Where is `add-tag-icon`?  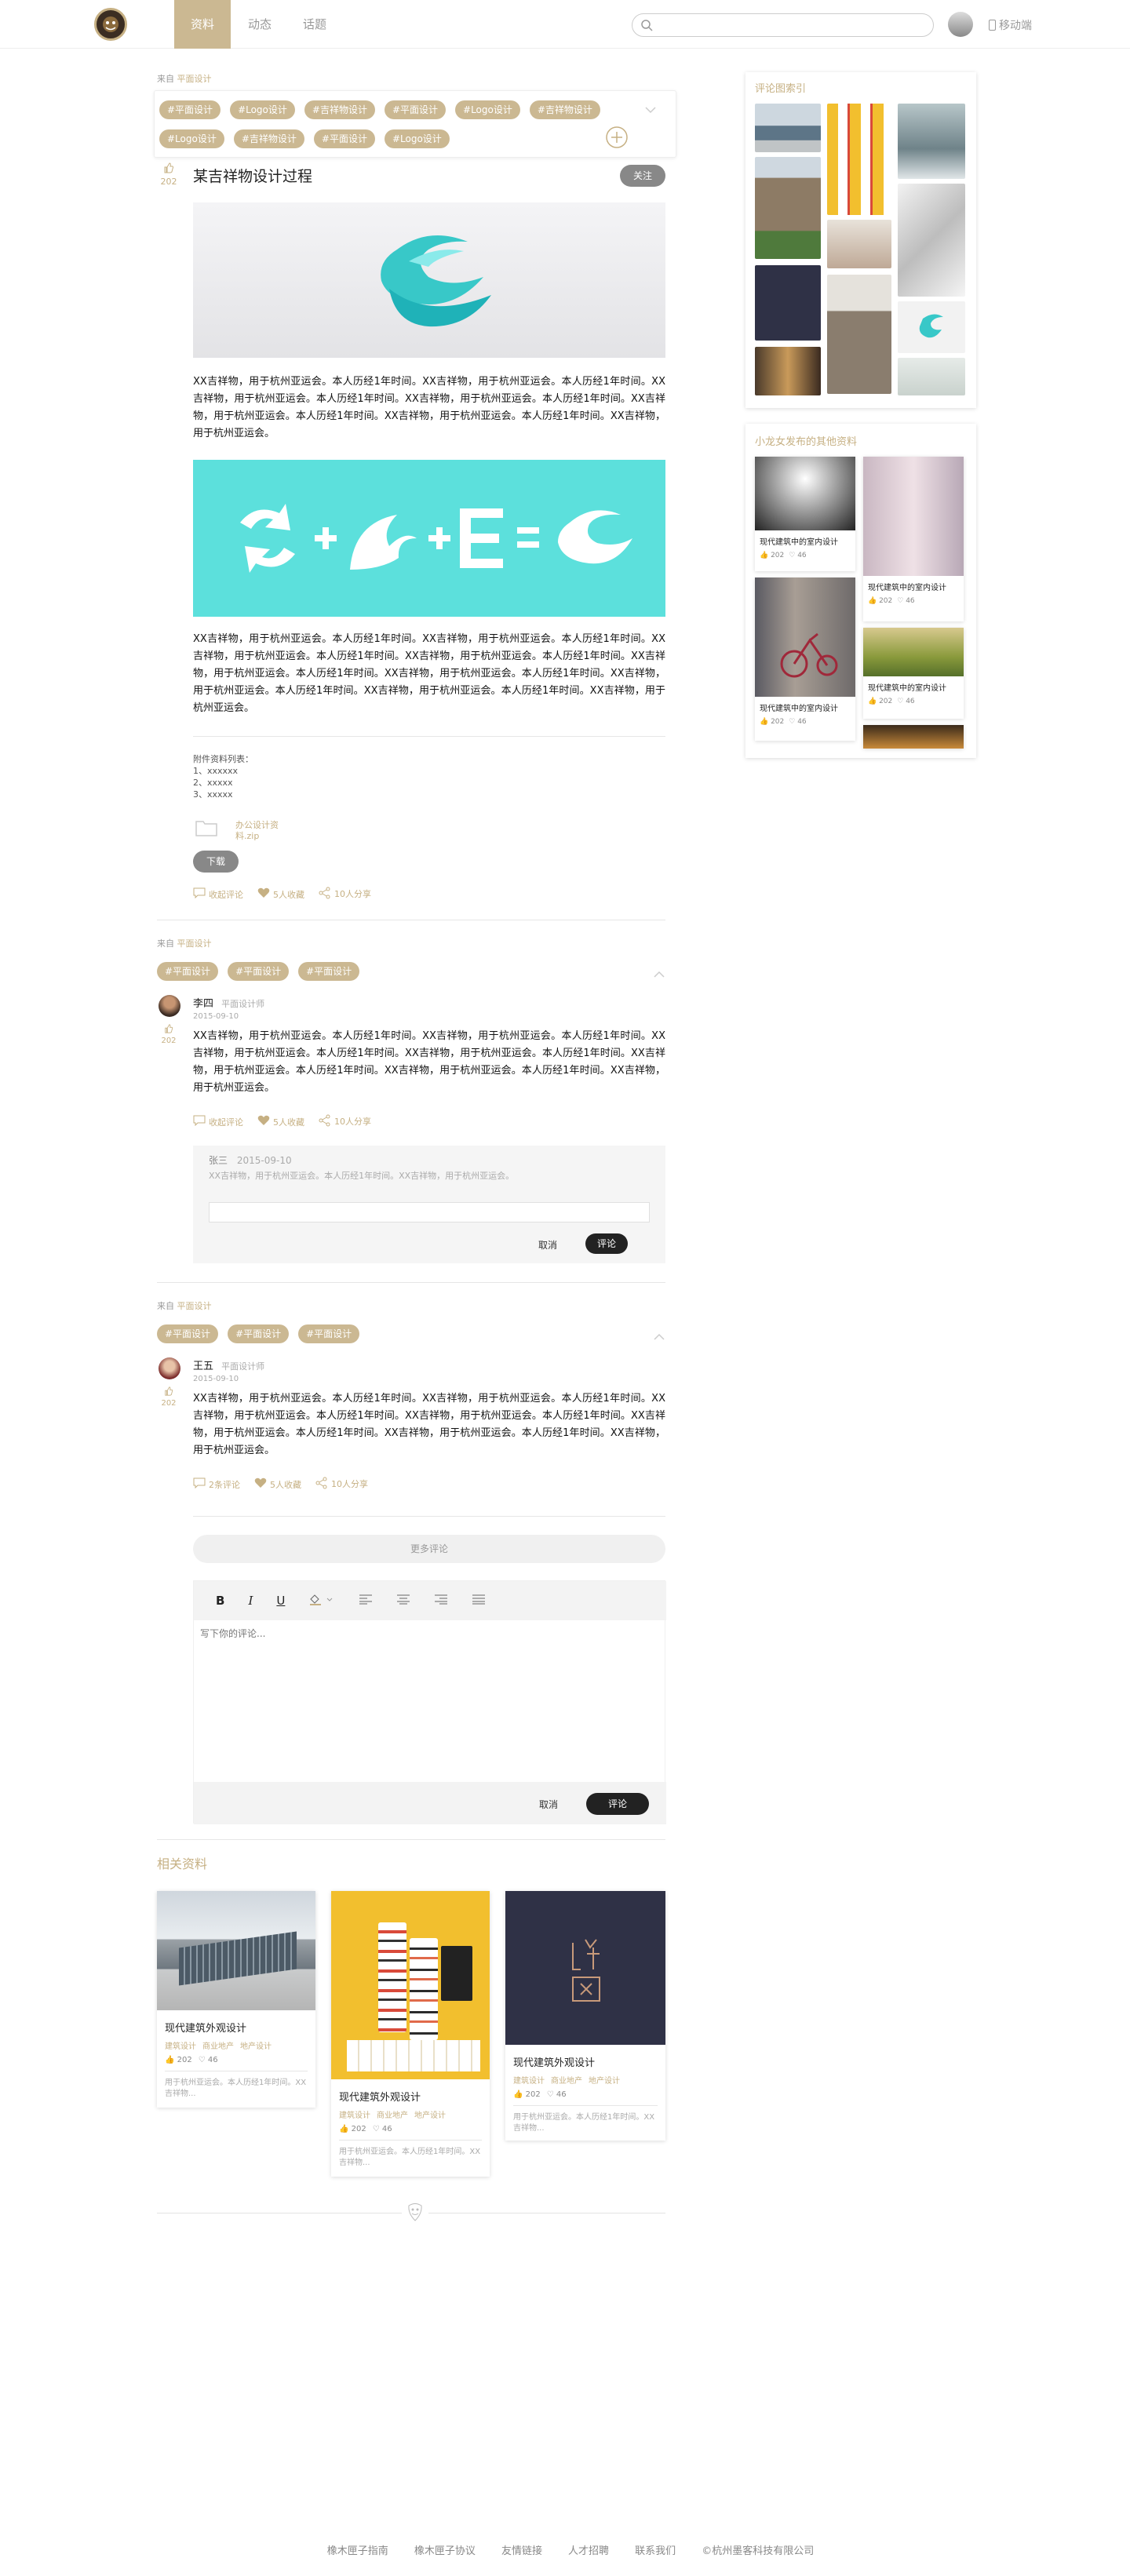 add-tag-icon is located at coordinates (617, 139).